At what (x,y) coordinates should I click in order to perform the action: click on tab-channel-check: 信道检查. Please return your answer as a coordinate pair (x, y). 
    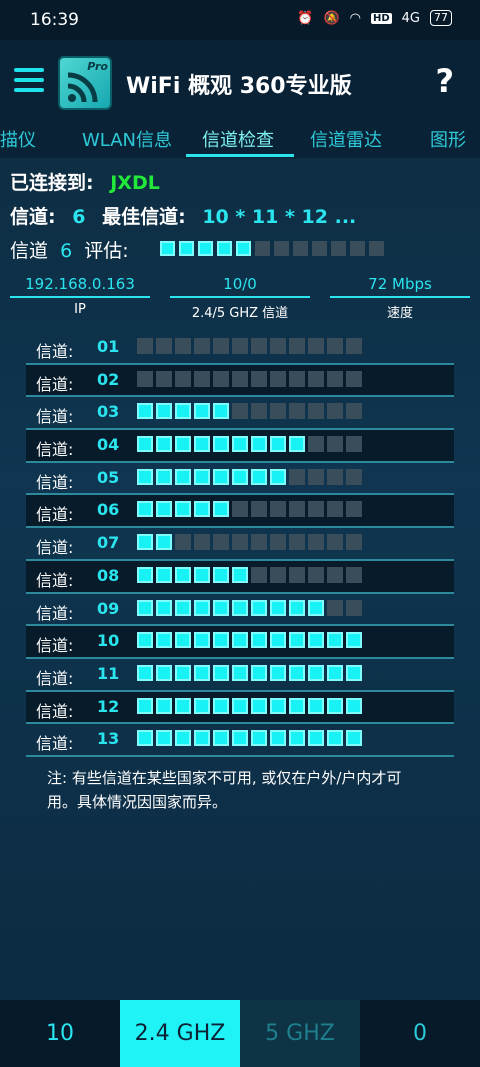
    Looking at the image, I should click on (238, 139).